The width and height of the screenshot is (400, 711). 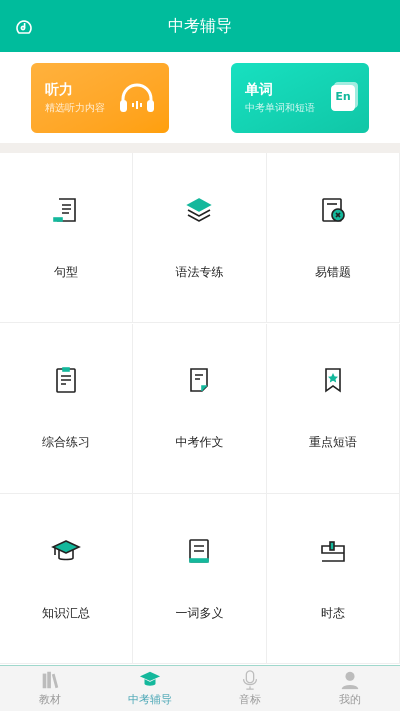 I want to click on grid-item: 一词多义, so click(x=200, y=579).